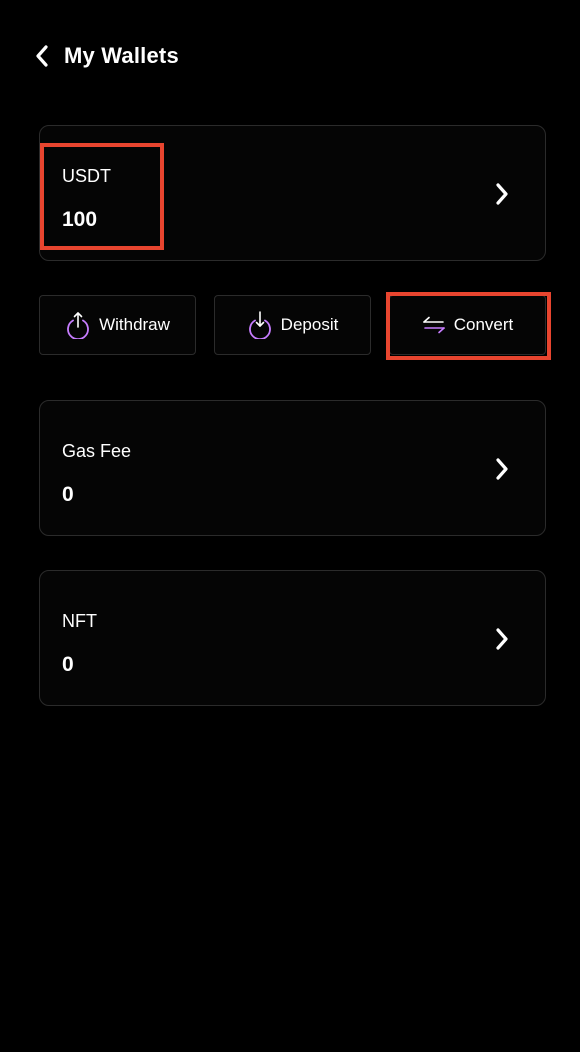 The image size is (580, 1052). What do you see at coordinates (259, 325) in the screenshot?
I see `deposit-icon` at bounding box center [259, 325].